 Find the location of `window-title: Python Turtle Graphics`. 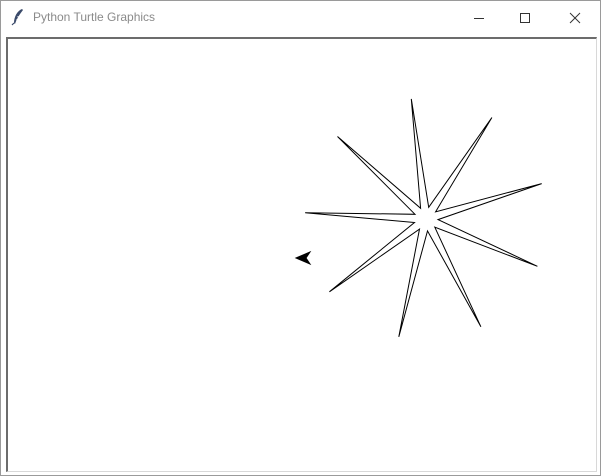

window-title: Python Turtle Graphics is located at coordinates (94, 17).